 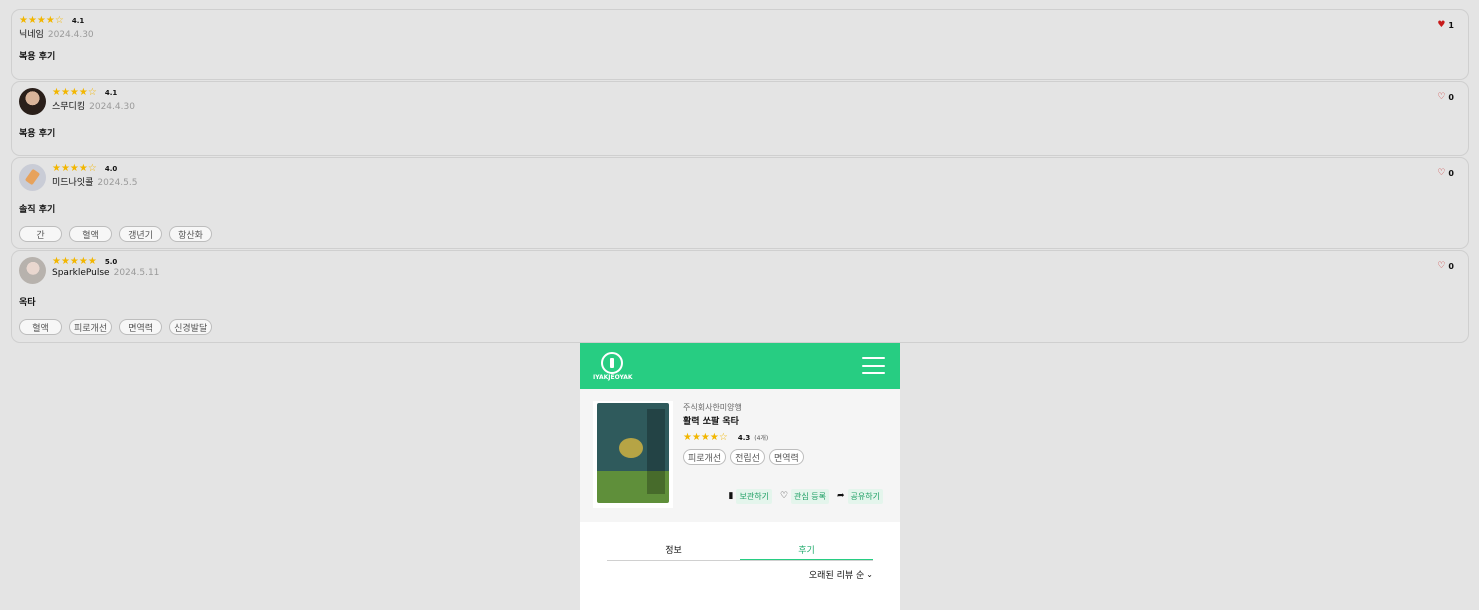 What do you see at coordinates (37, 210) in the screenshot?
I see `review-title: 솔직 후기` at bounding box center [37, 210].